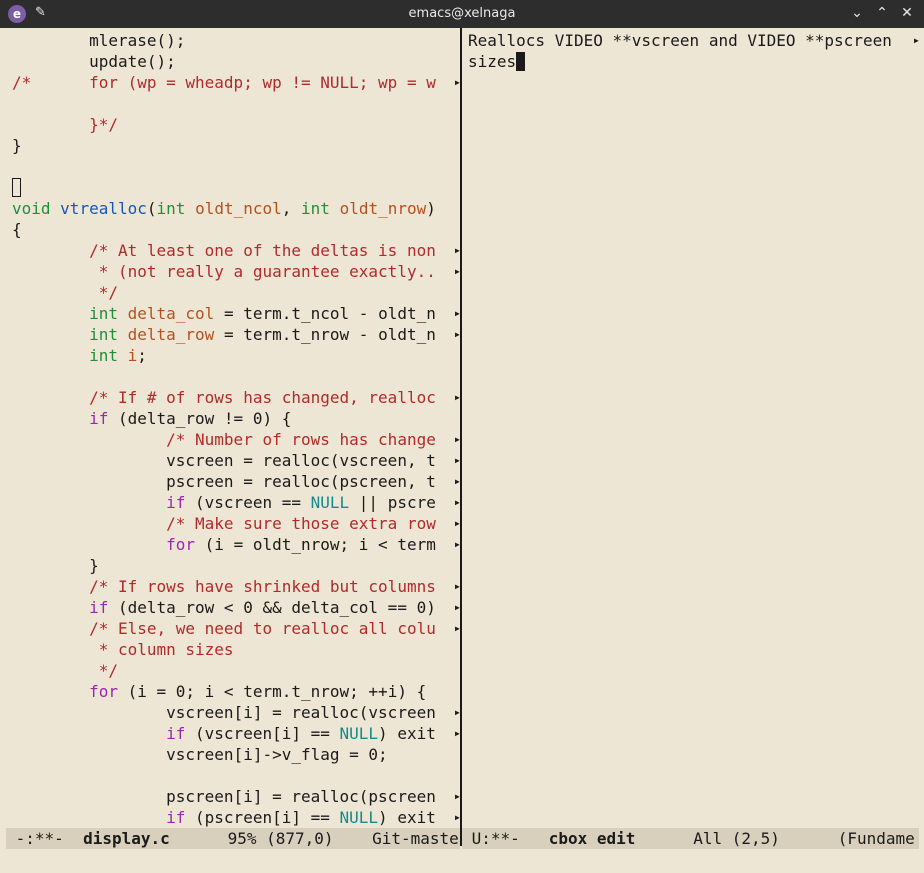 The height and width of the screenshot is (873, 924). Describe the element at coordinates (236, 481) in the screenshot. I see `code-line: pscreen = realloc(pscreen, t ▸` at that location.